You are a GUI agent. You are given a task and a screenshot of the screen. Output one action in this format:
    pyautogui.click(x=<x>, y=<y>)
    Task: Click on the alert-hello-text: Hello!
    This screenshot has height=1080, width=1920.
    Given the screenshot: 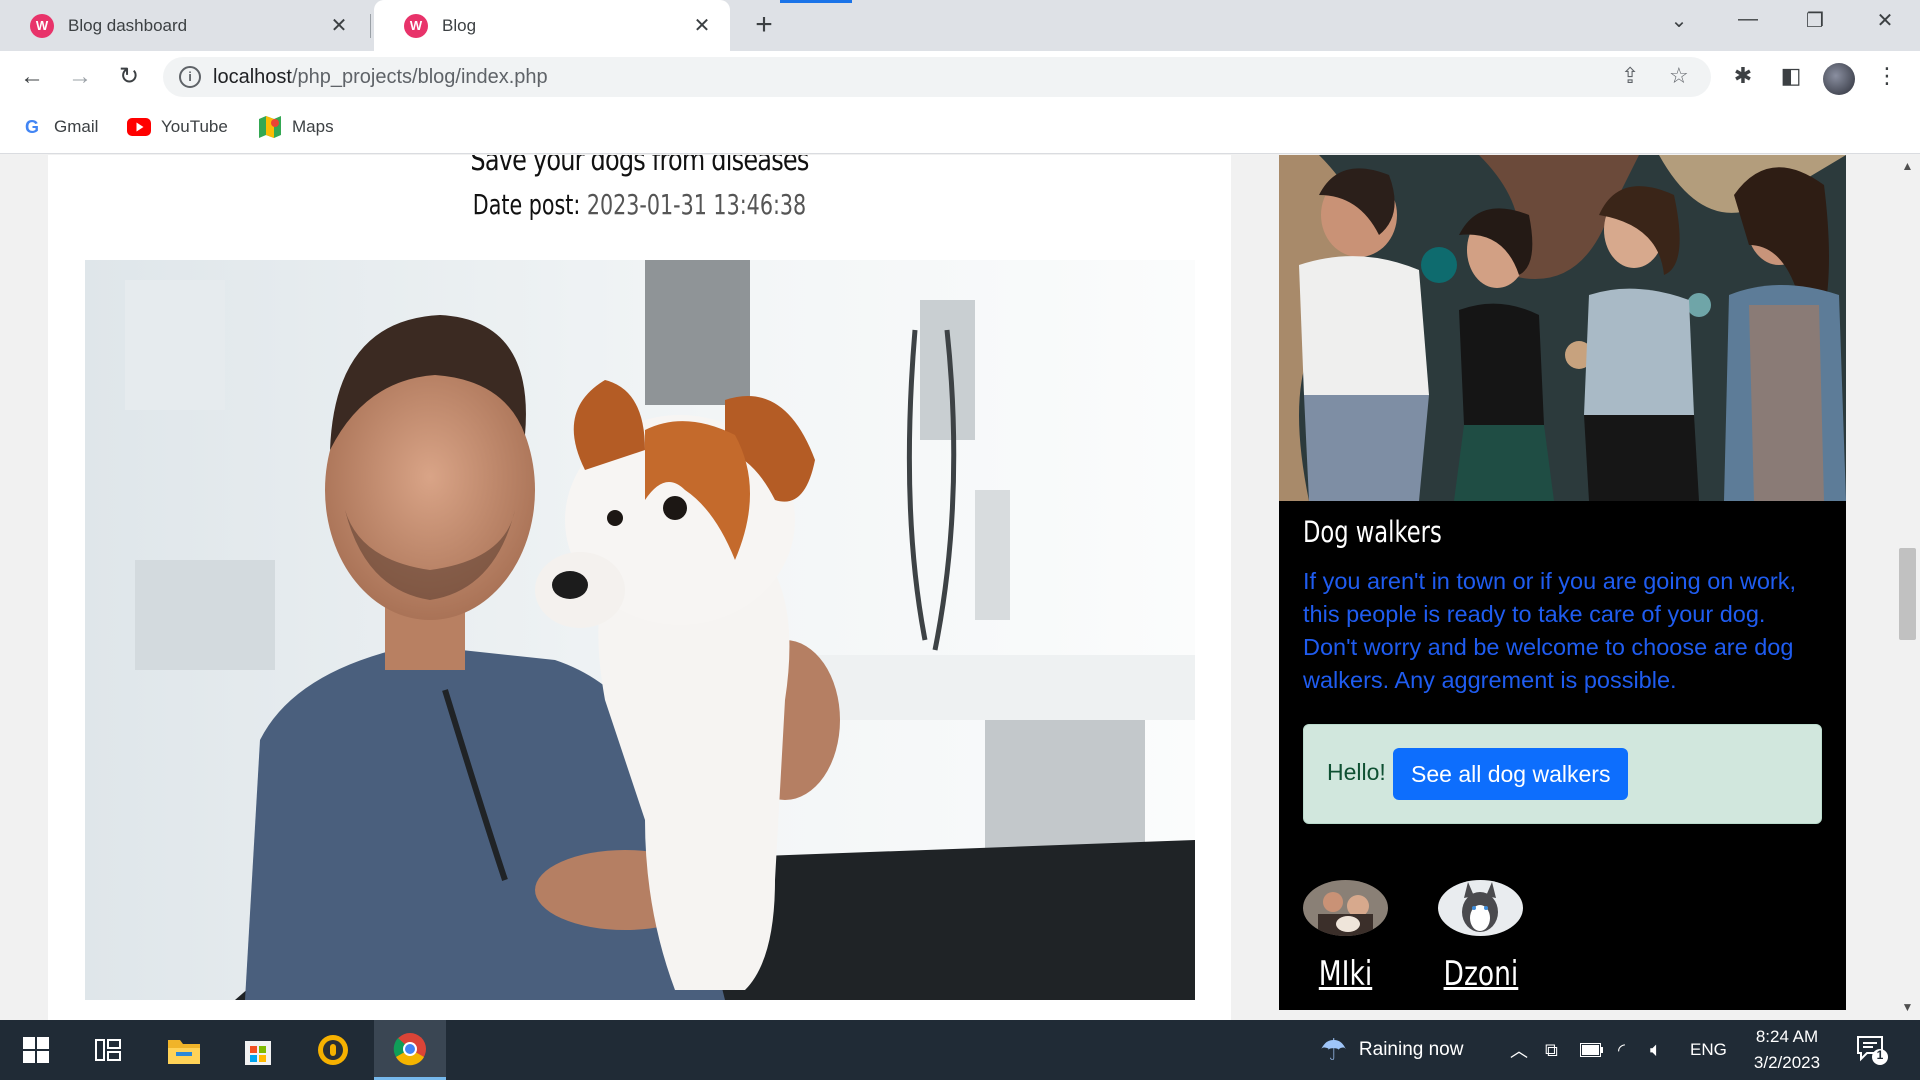 What is the action you would take?
    pyautogui.click(x=1356, y=772)
    